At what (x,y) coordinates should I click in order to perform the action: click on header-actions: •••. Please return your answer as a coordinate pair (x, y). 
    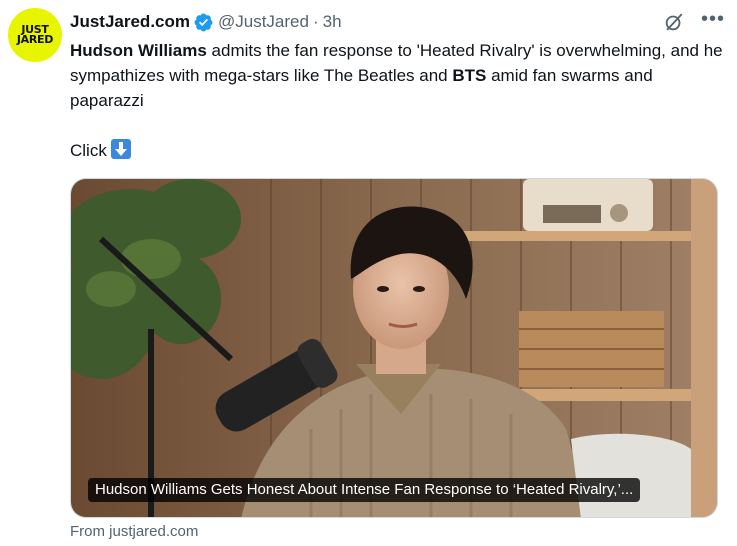
    Looking at the image, I should click on (694, 21).